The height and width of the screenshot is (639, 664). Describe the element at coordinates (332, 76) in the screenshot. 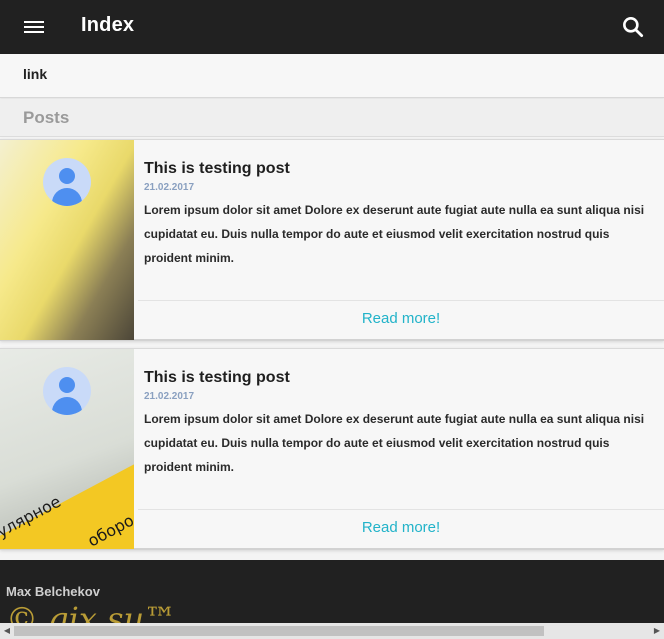

I see `nav-bar: link` at that location.